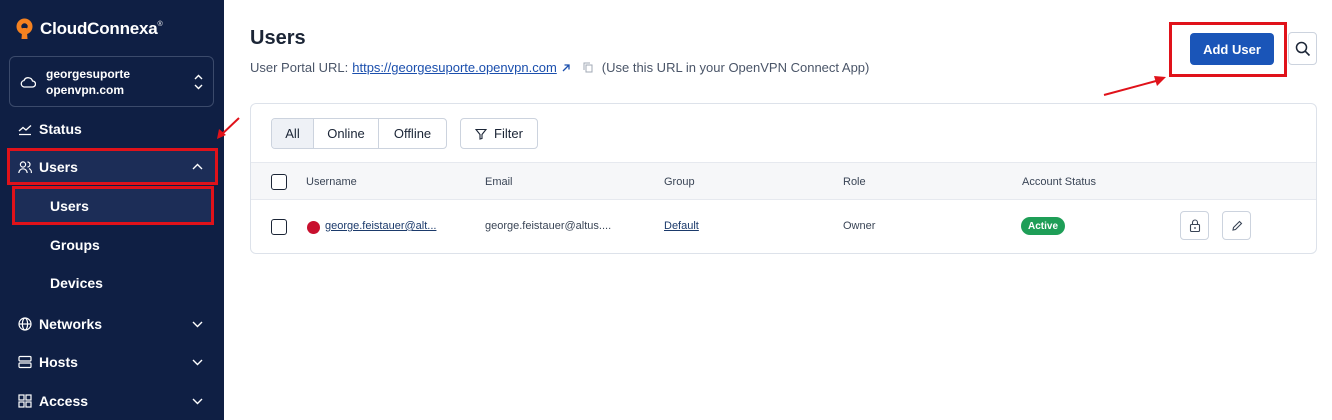  I want to click on status-badge: Active, so click(1043, 226).